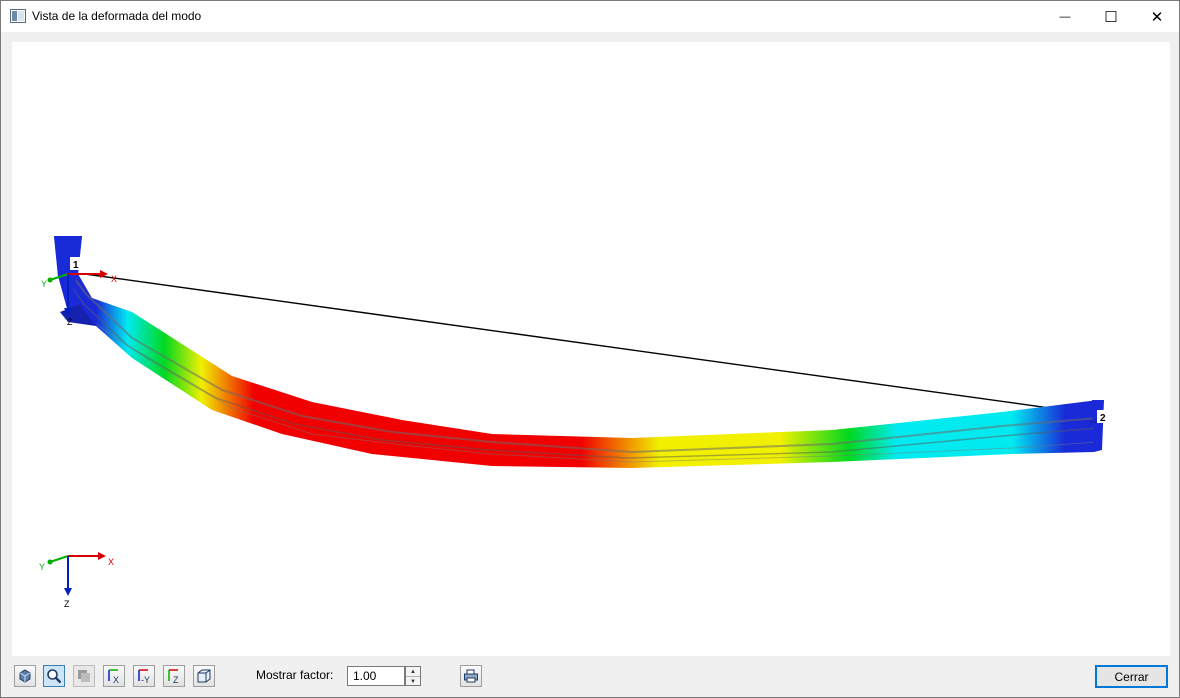  I want to click on maximize-button: ☐, so click(1111, 16).